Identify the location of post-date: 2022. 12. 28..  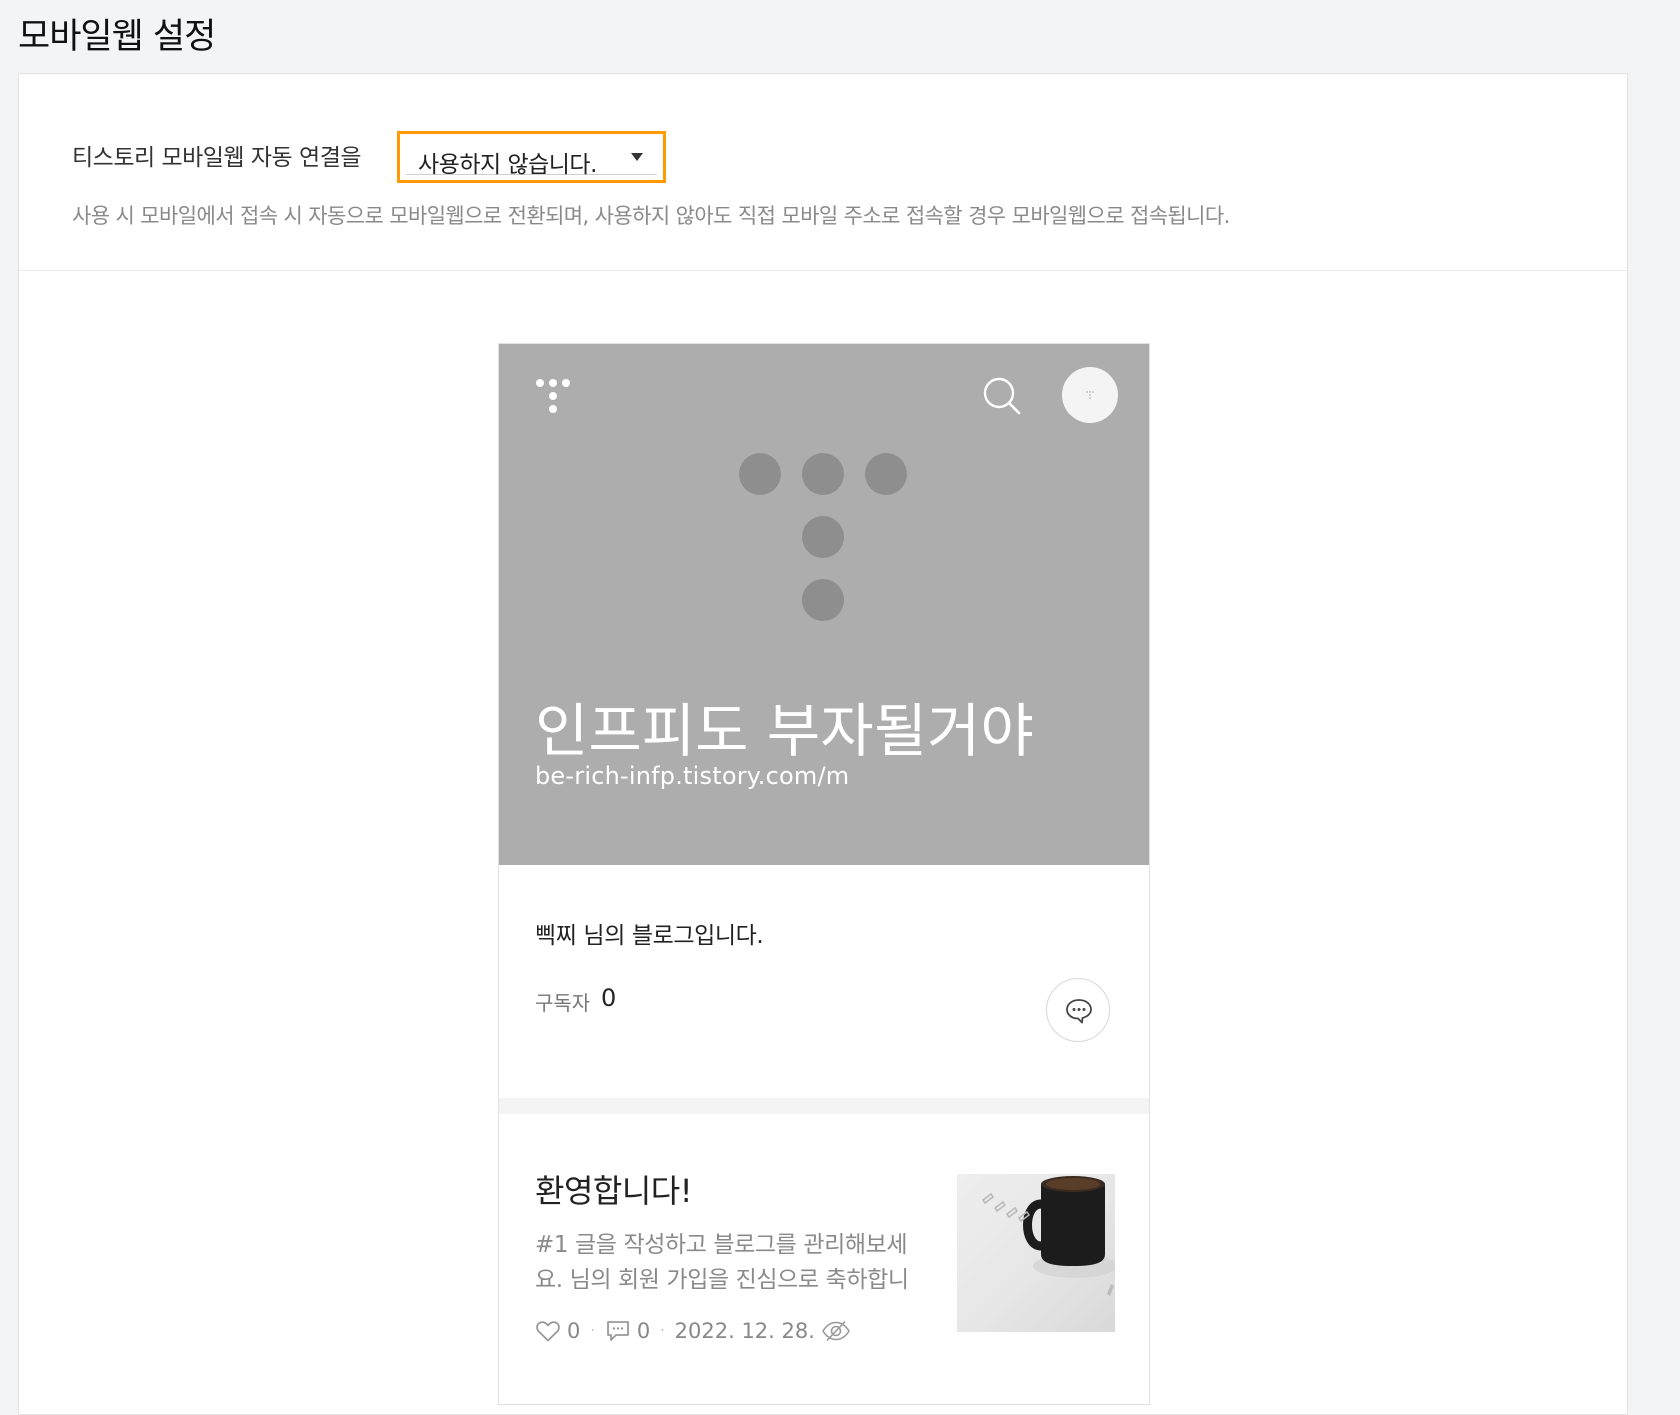
(744, 1331).